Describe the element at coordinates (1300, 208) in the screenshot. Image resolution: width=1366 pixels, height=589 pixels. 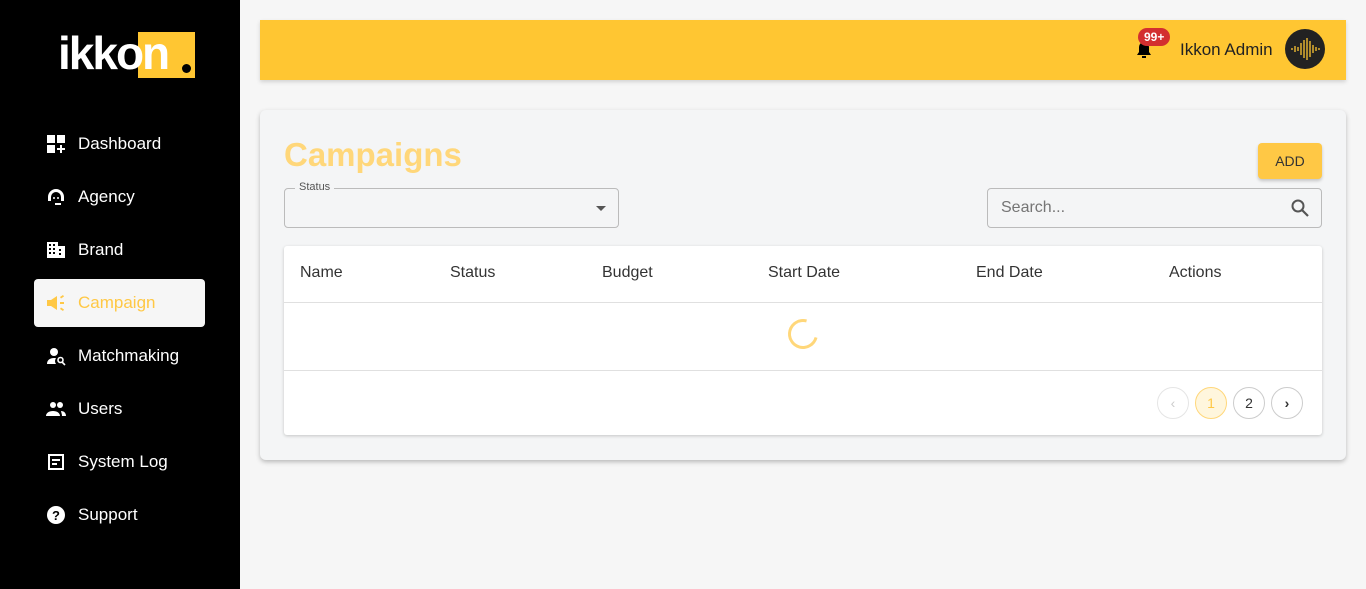
I see `search-icon` at that location.